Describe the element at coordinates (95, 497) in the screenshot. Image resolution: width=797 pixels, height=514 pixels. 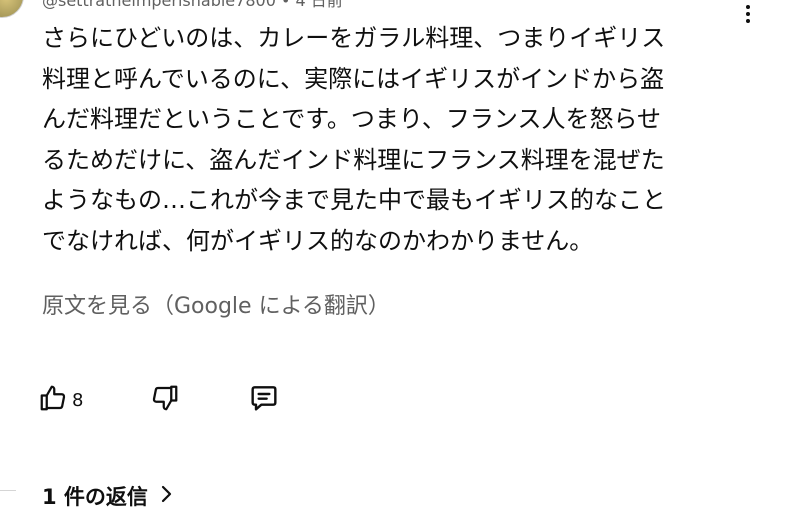
I see `replies-label: 1 件の返信` at that location.